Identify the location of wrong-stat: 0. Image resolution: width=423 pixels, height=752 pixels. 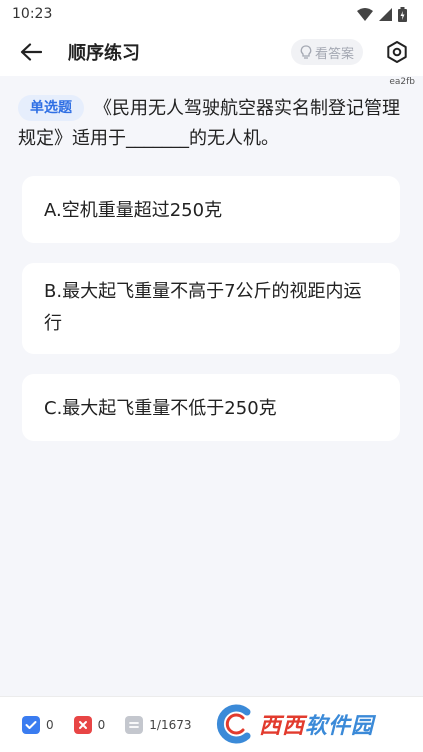
(89, 724).